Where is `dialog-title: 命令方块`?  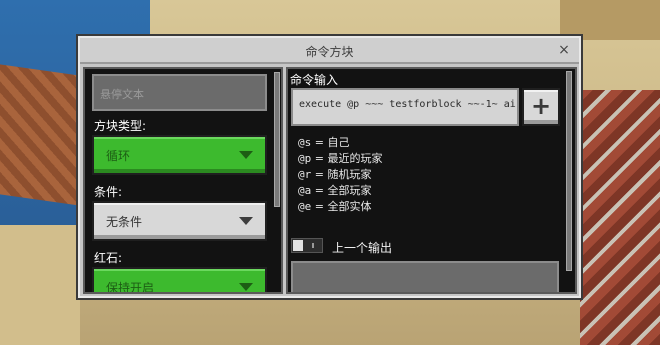
dialog-title: 命令方块 is located at coordinates (329, 52).